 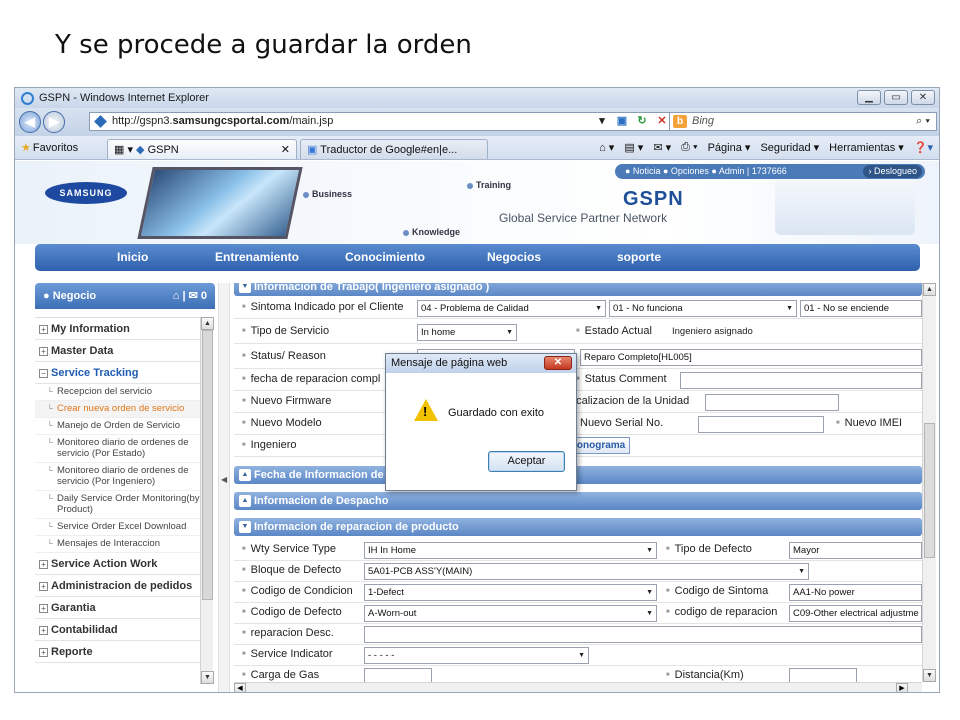 What do you see at coordinates (643, 634) in the screenshot?
I see `reparacion-desc-field` at bounding box center [643, 634].